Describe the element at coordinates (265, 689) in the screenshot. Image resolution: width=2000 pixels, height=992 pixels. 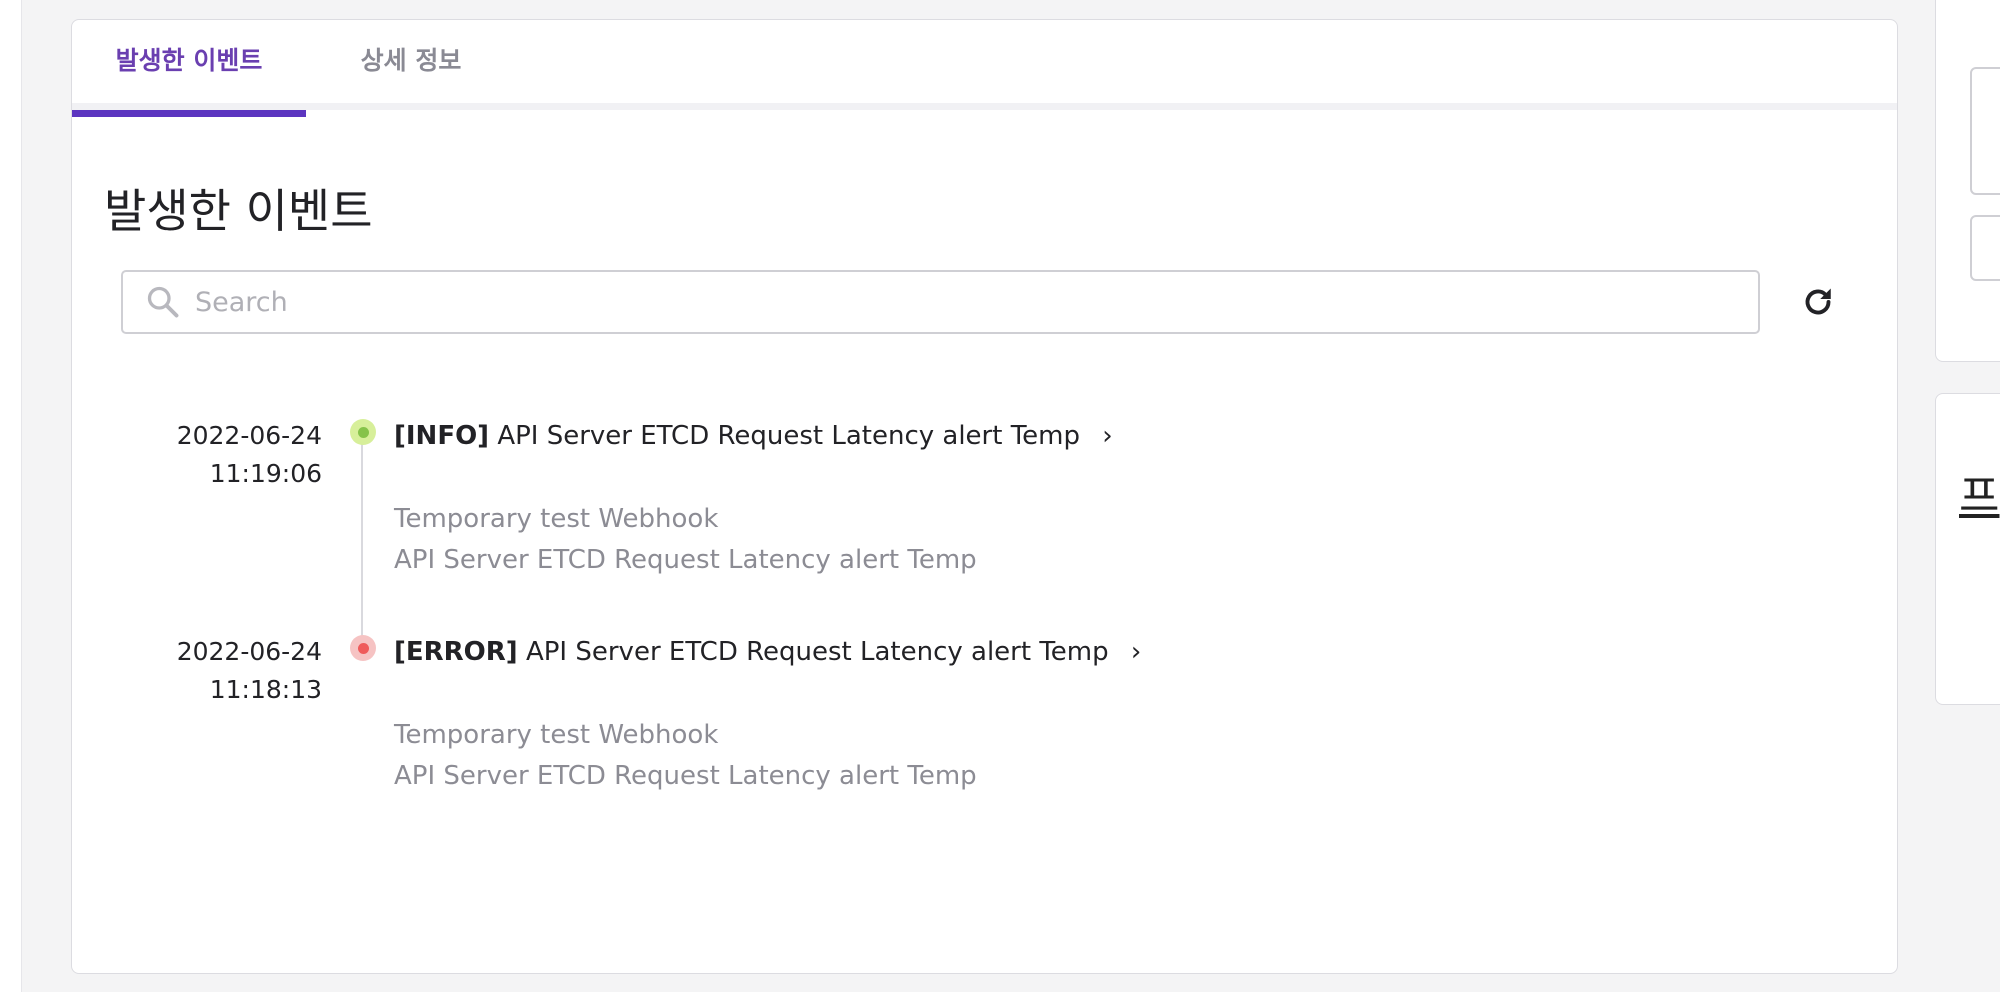
I see `event-time: 11:18:13` at that location.